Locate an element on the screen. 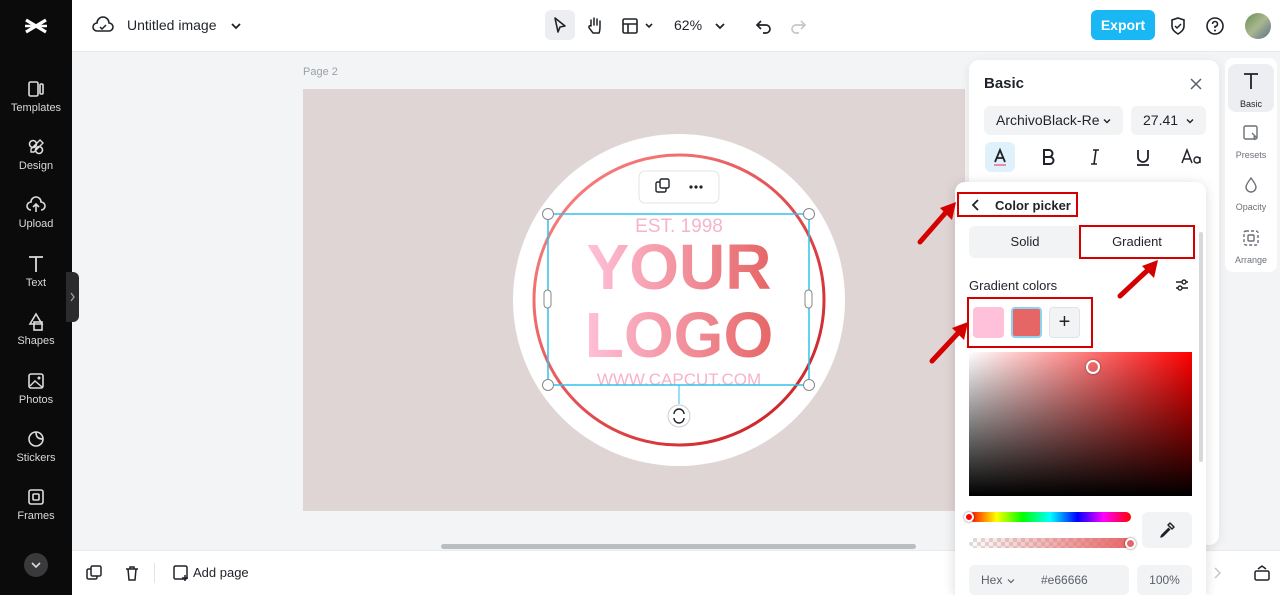 This screenshot has height=595, width=1280. gradient-settings-icon is located at coordinates (1182, 285).